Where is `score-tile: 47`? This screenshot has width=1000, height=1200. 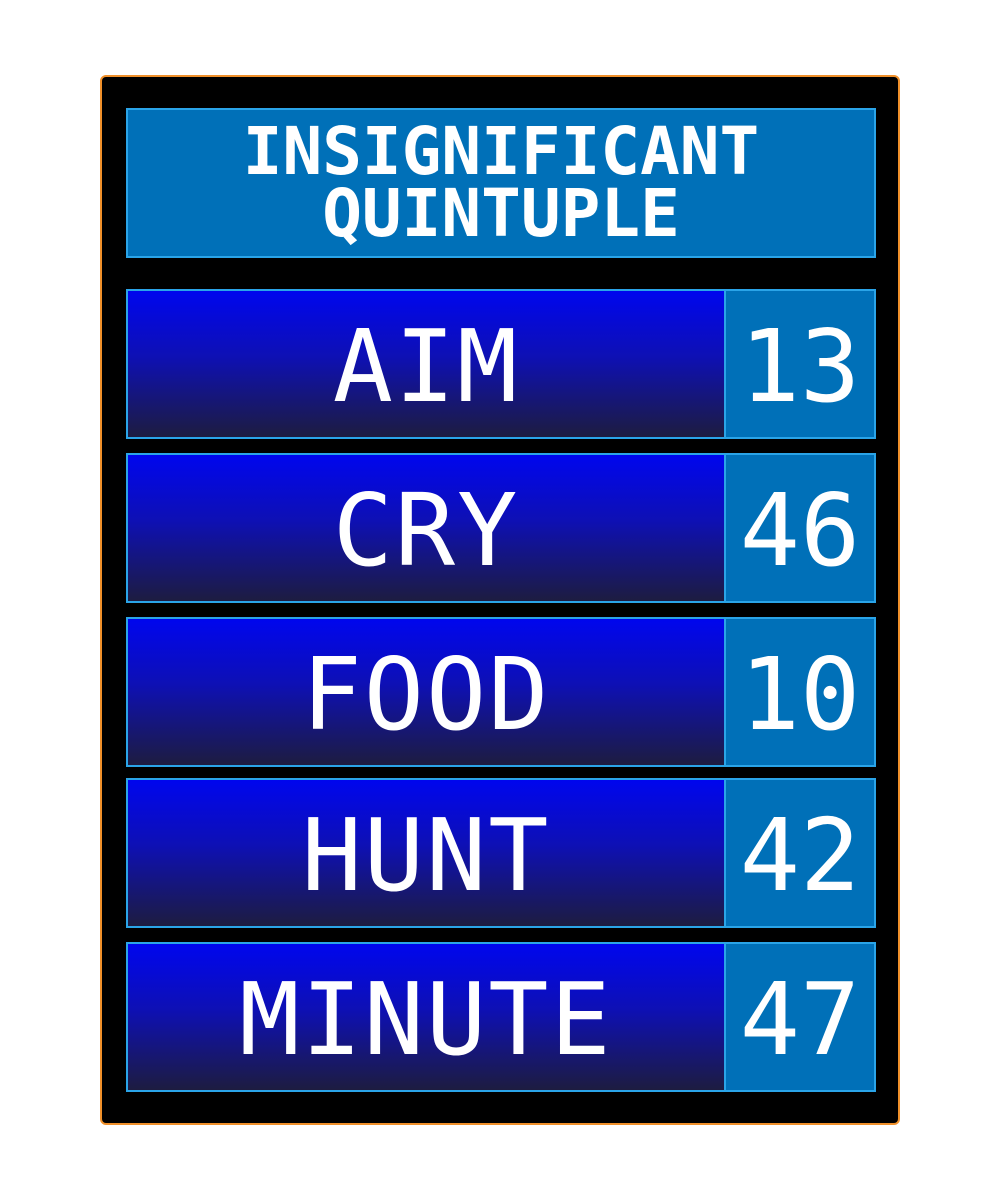
score-tile: 47 is located at coordinates (800, 1017).